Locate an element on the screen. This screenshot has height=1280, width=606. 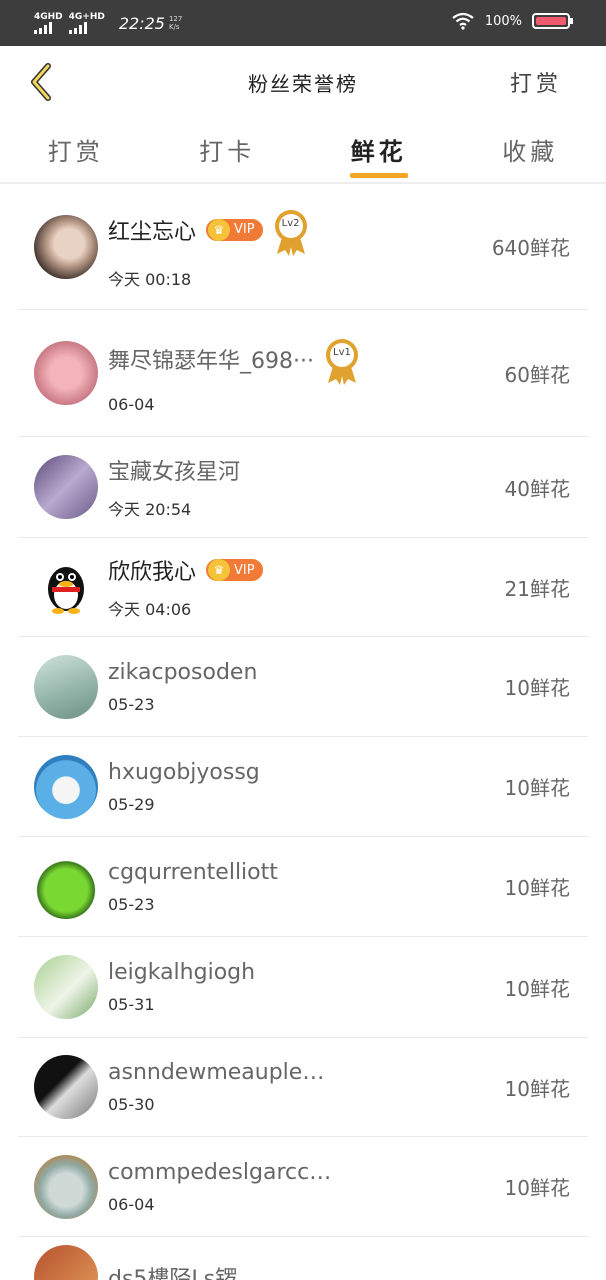
list-item: hxugobjyossg 05-29 10鲜花 is located at coordinates (303, 787).